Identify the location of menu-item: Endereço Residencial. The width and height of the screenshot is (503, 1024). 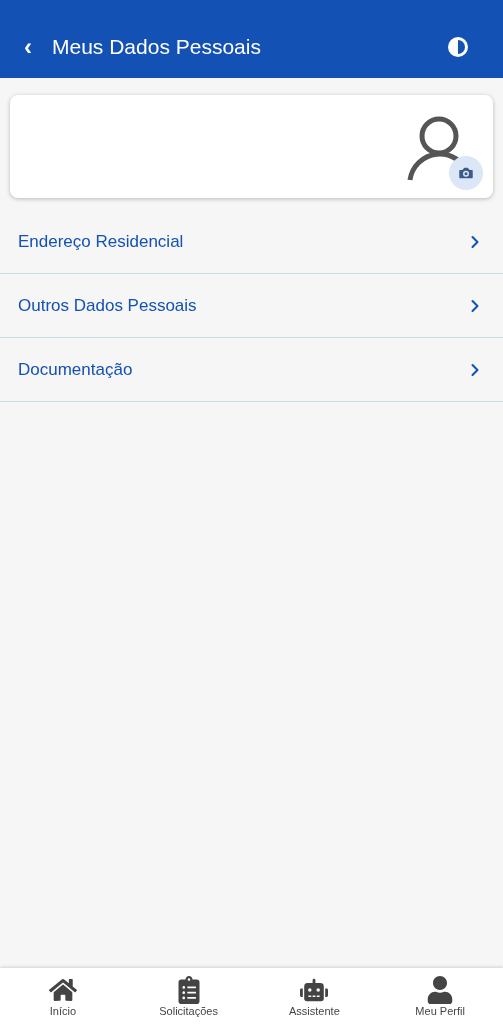
(251, 242).